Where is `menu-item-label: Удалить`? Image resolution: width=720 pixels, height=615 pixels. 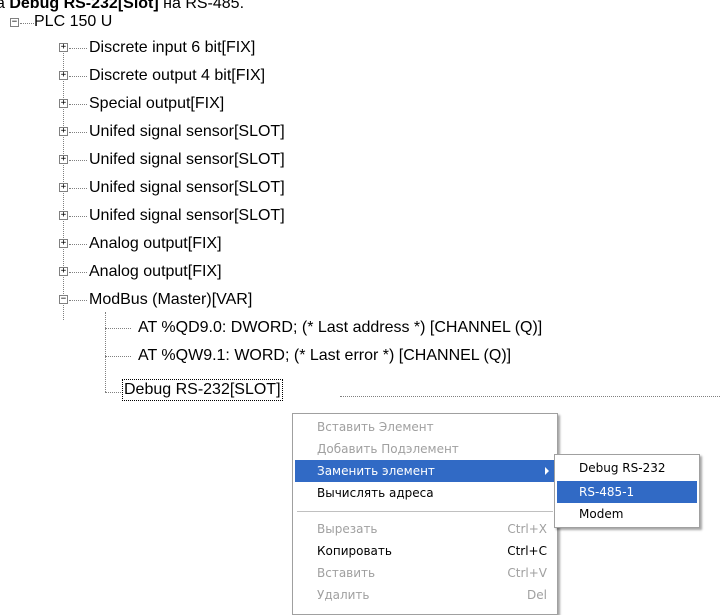
menu-item-label: Удалить is located at coordinates (343, 595).